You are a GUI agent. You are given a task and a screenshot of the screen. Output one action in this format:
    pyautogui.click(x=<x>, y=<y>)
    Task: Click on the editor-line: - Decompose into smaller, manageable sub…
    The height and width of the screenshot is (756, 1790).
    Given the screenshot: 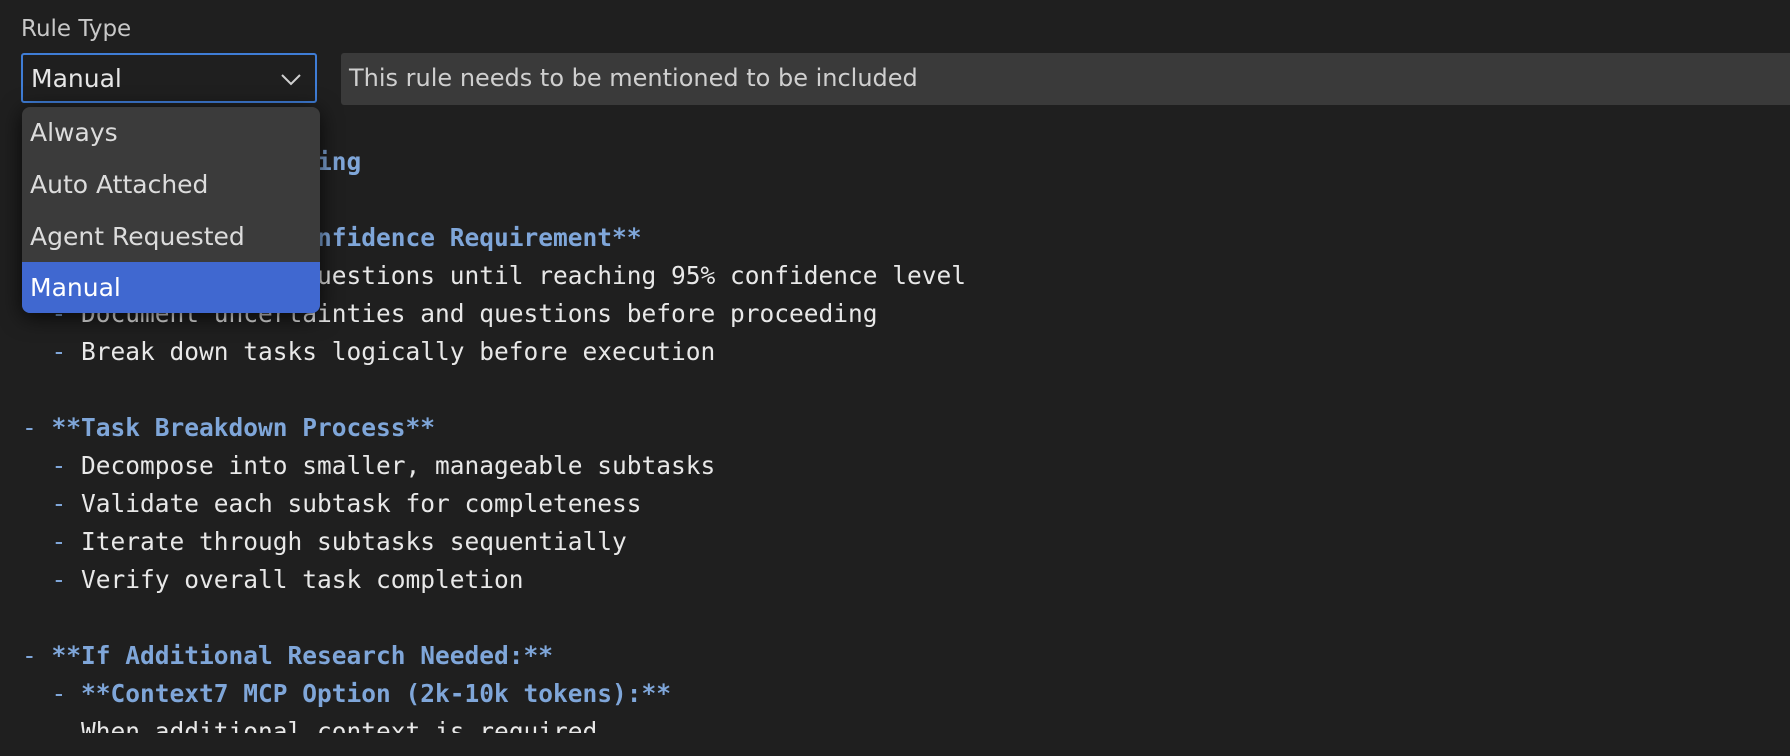 What is the action you would take?
    pyautogui.click(x=369, y=465)
    